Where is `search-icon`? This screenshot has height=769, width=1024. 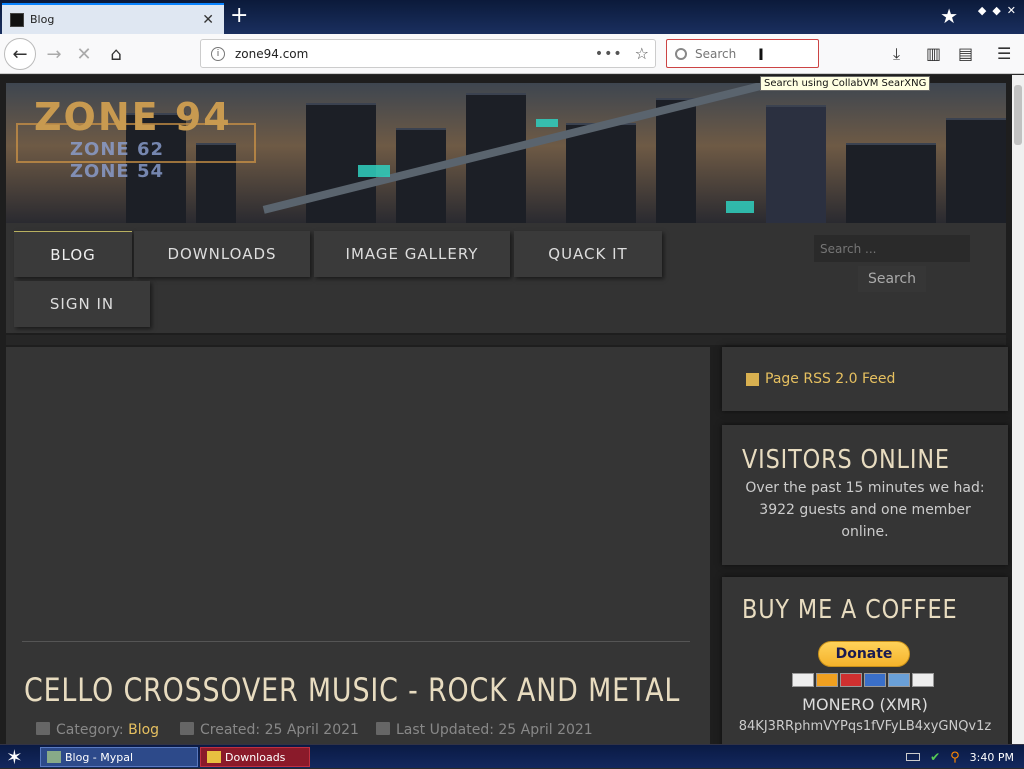
search-icon is located at coordinates (681, 53).